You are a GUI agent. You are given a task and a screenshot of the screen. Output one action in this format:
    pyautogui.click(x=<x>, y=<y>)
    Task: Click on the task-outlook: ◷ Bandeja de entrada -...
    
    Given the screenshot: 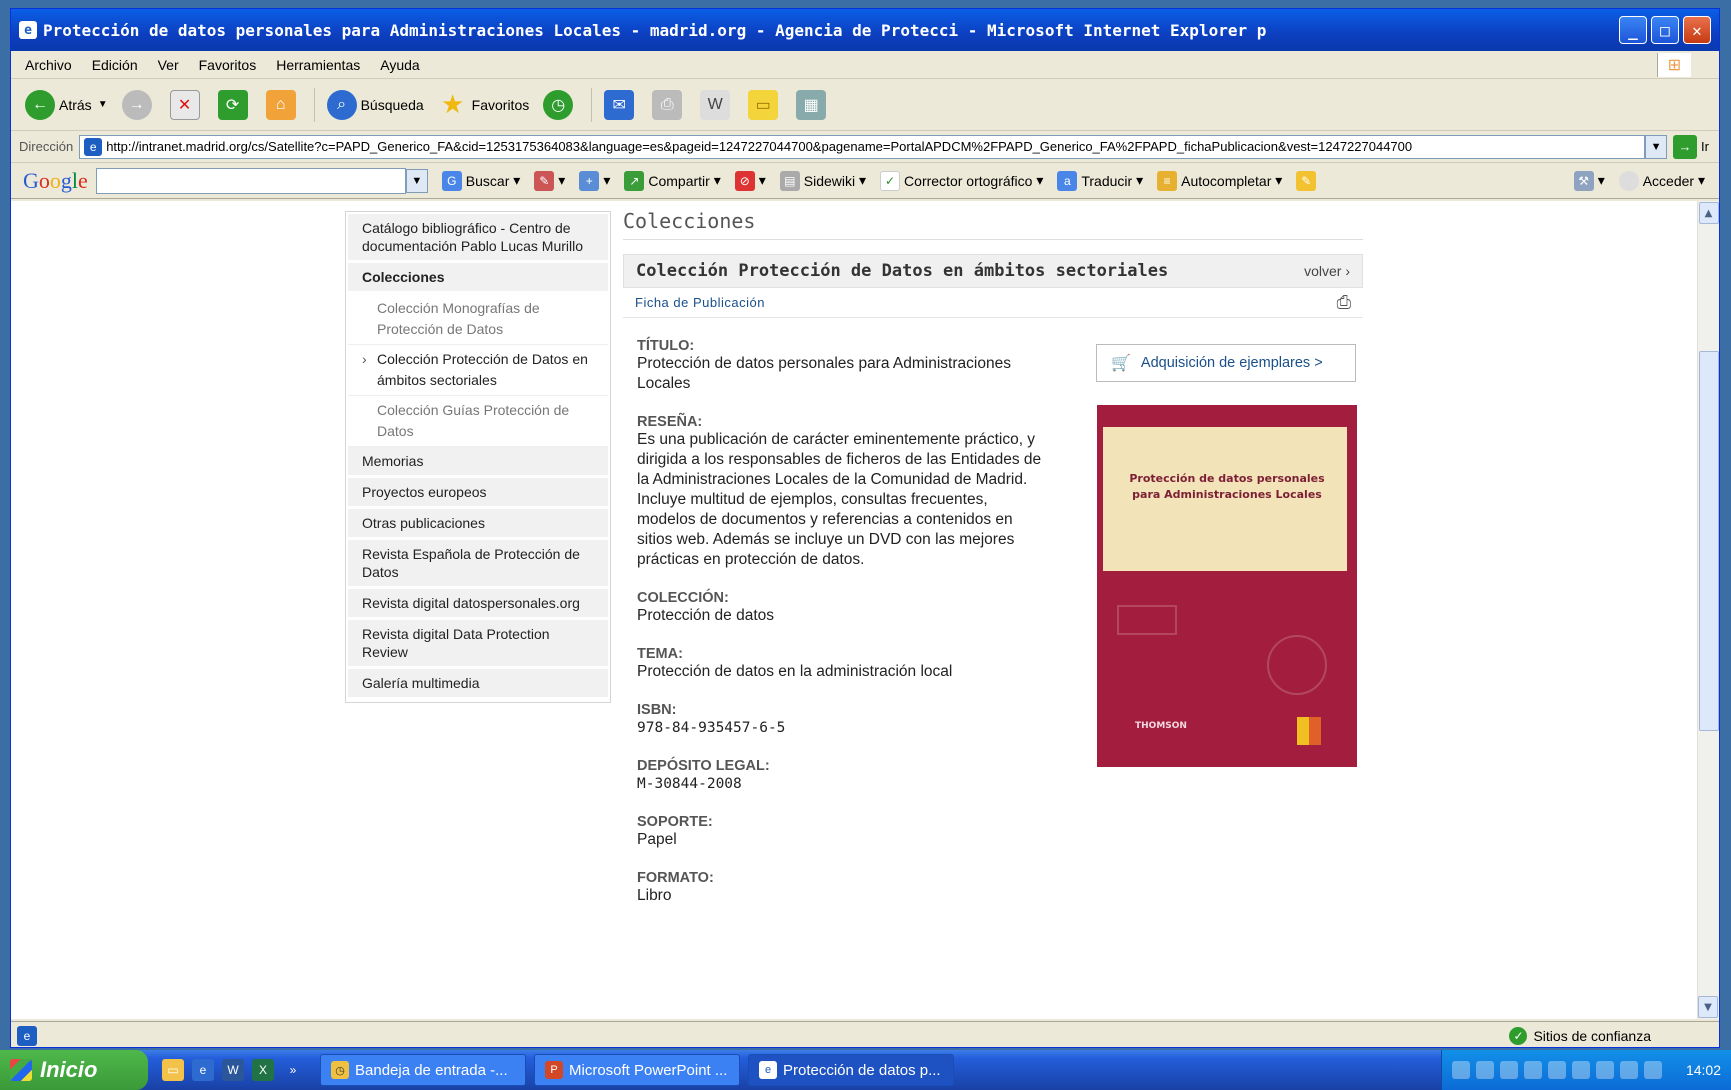 What is the action you would take?
    pyautogui.click(x=423, y=1070)
    